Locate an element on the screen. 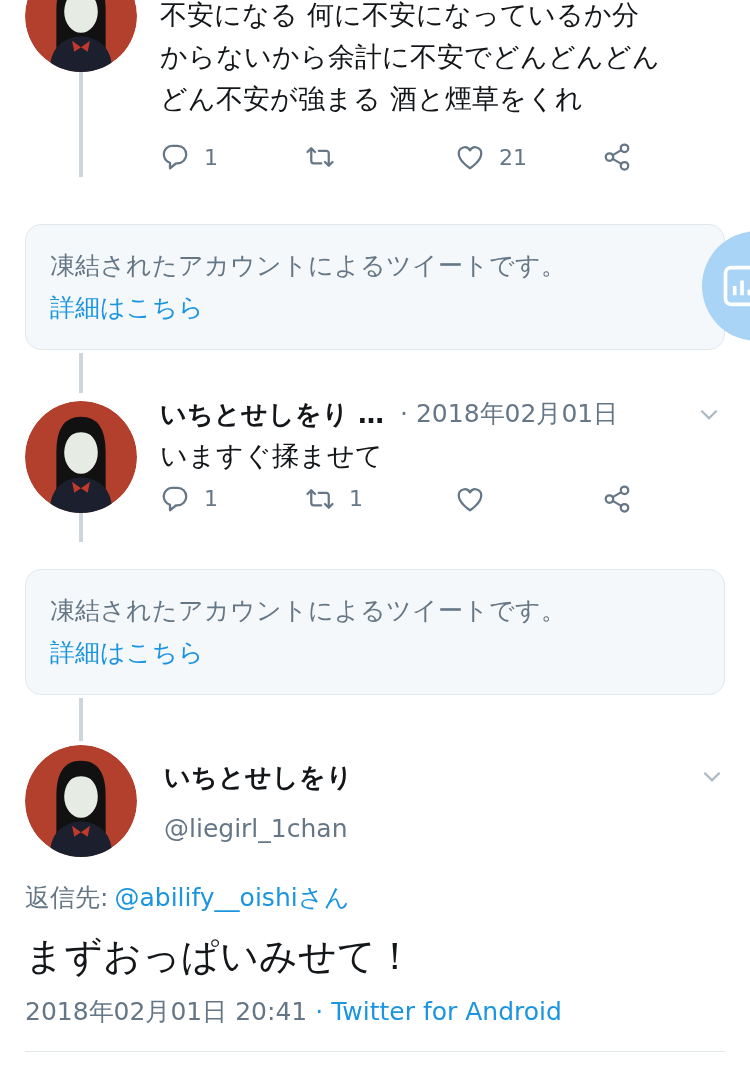 This screenshot has height=1092, width=750. timestamp: 2018年02月01日 20:41 is located at coordinates (166, 1012).